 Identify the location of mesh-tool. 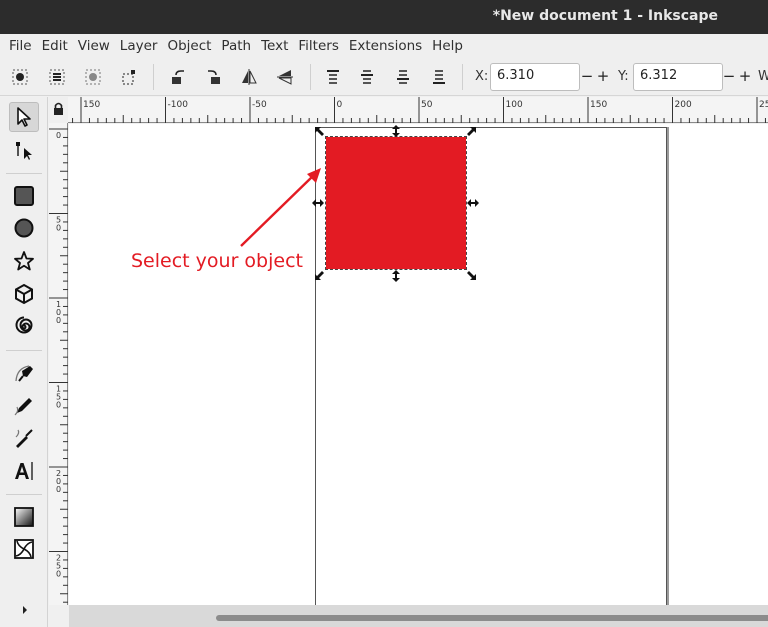
(24, 549).